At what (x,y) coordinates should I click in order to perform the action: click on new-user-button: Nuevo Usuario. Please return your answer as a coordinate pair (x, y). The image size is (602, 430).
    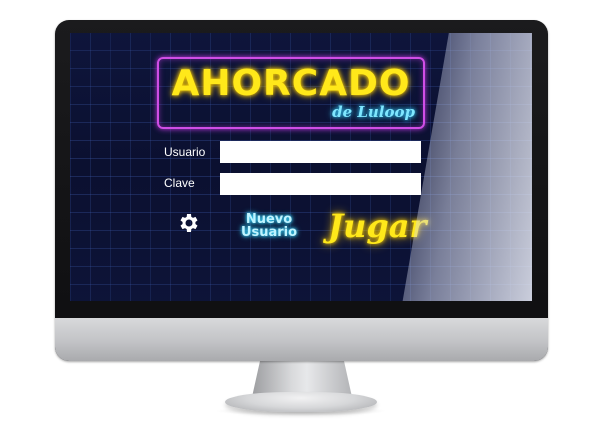
    Looking at the image, I should click on (269, 226).